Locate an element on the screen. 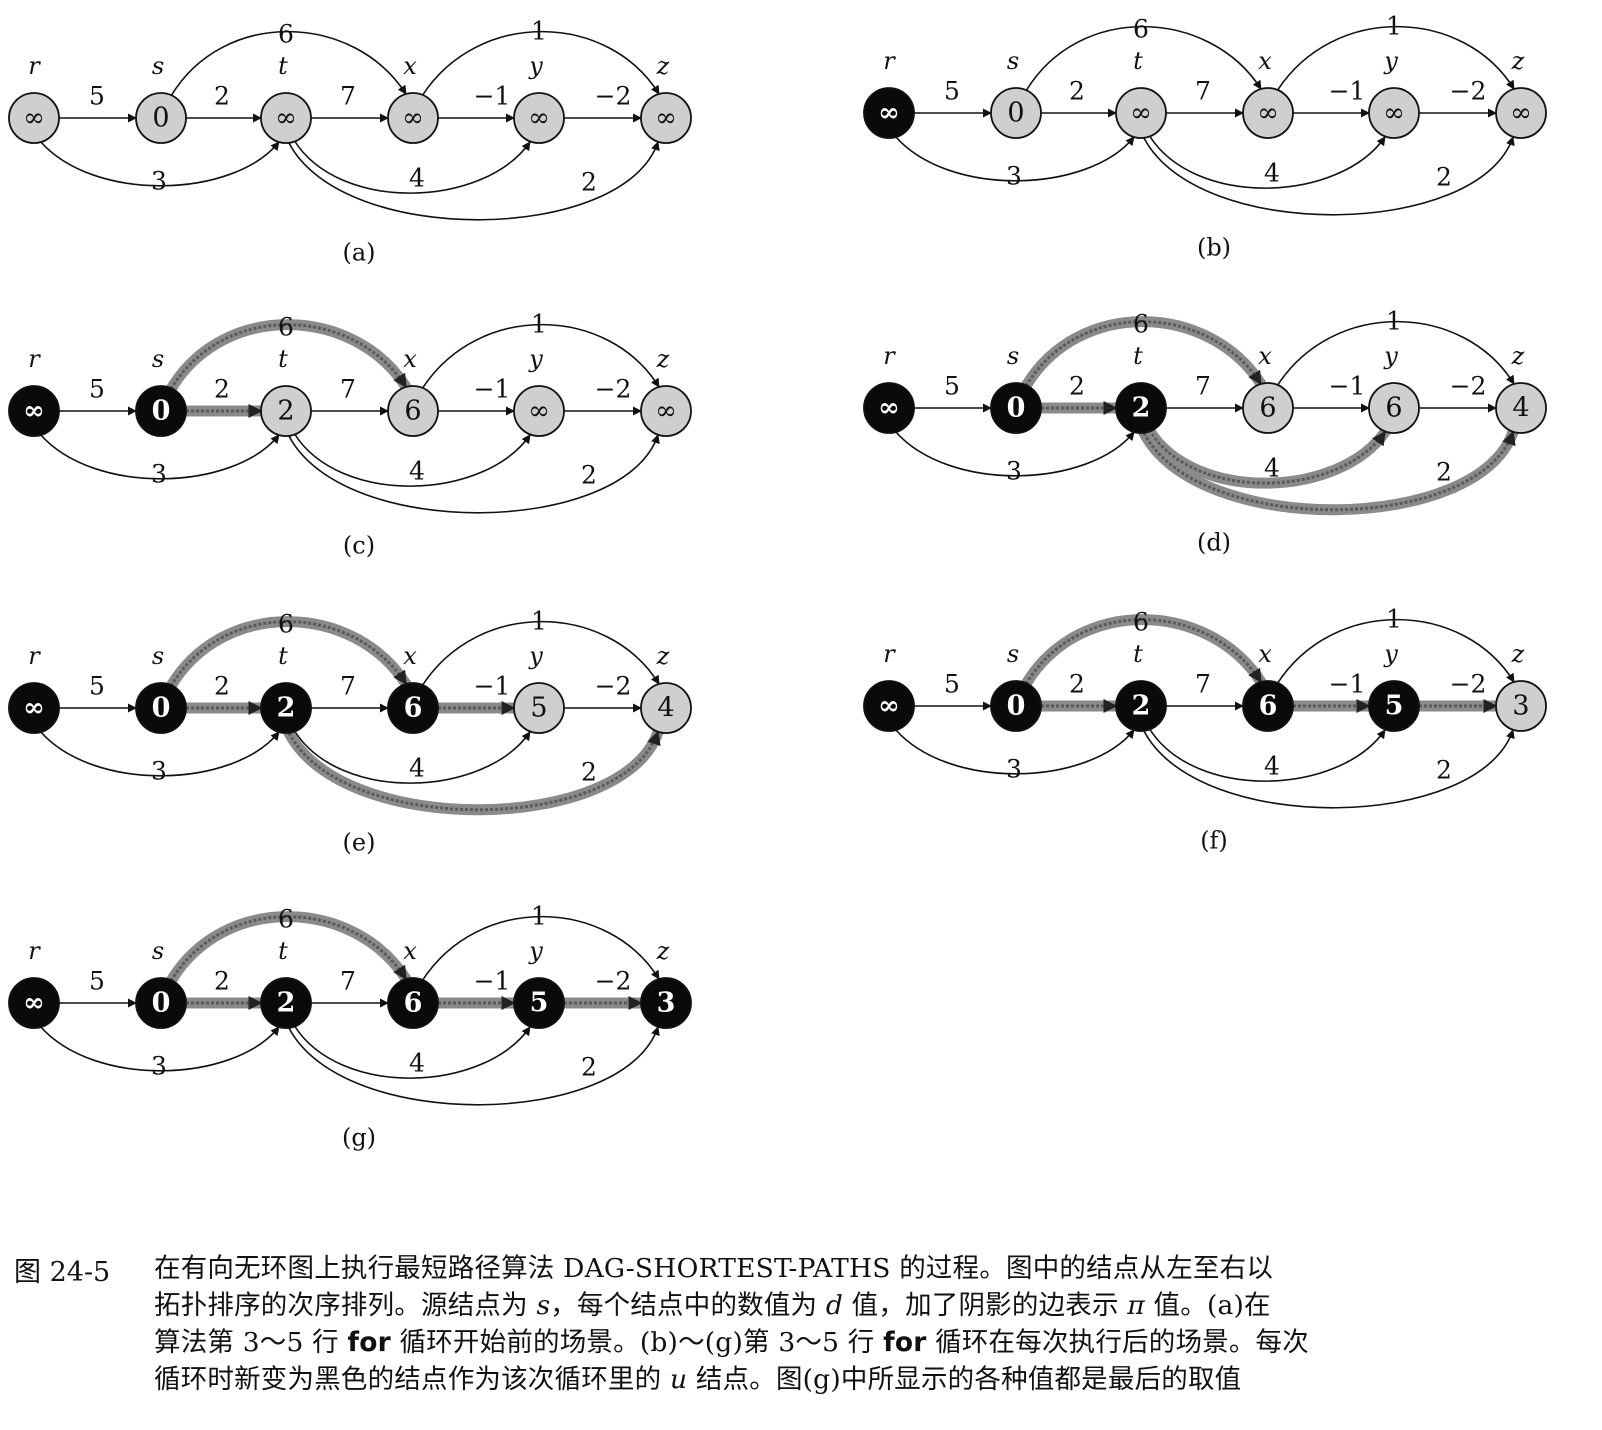 This screenshot has width=1602, height=1430. panel-label: (f) is located at coordinates (1214, 841).